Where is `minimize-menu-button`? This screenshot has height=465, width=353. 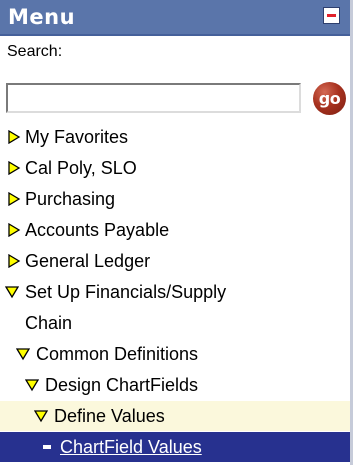 minimize-menu-button is located at coordinates (331, 15).